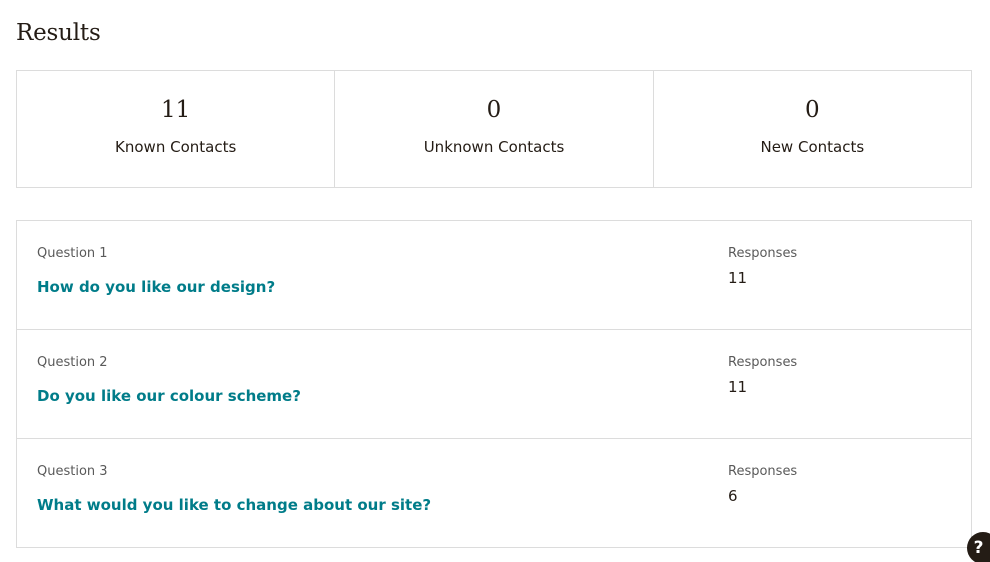 This screenshot has width=990, height=562. I want to click on question-number: Question 3, so click(72, 471).